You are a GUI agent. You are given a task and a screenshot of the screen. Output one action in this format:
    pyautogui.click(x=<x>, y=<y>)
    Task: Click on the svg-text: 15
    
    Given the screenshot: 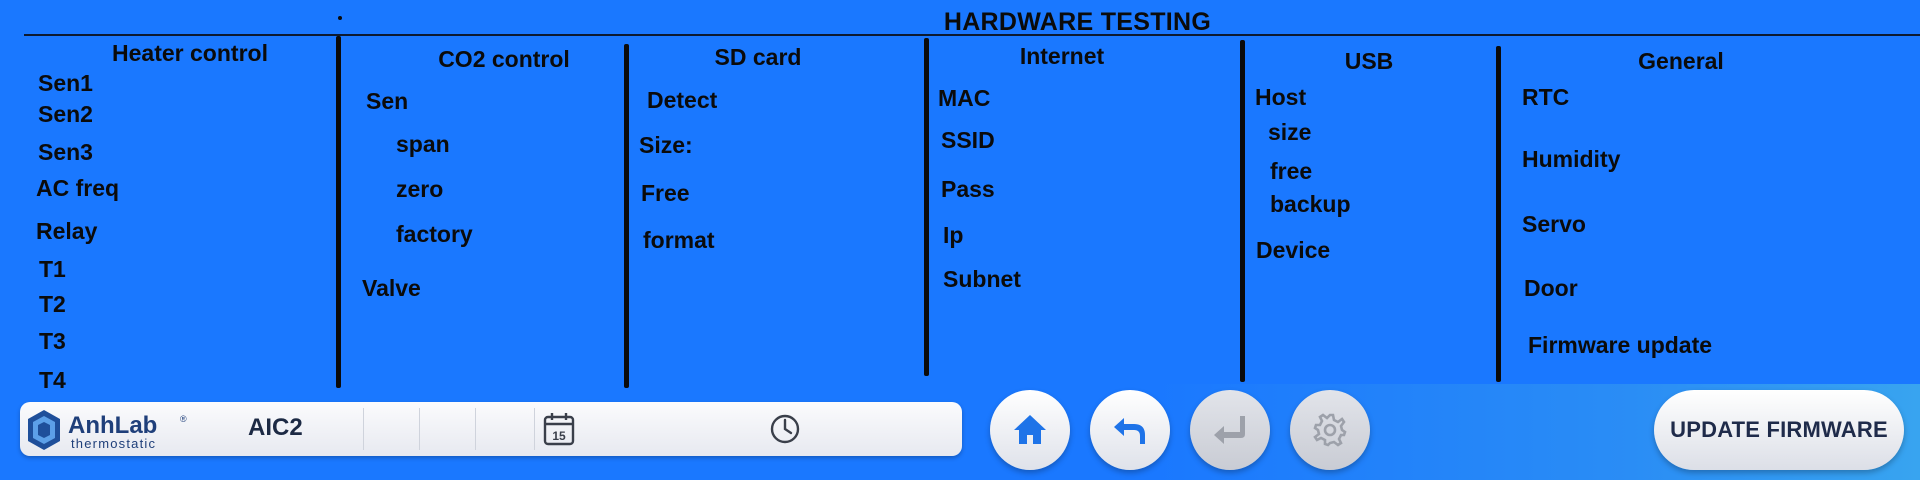 What is the action you would take?
    pyautogui.click(x=559, y=436)
    